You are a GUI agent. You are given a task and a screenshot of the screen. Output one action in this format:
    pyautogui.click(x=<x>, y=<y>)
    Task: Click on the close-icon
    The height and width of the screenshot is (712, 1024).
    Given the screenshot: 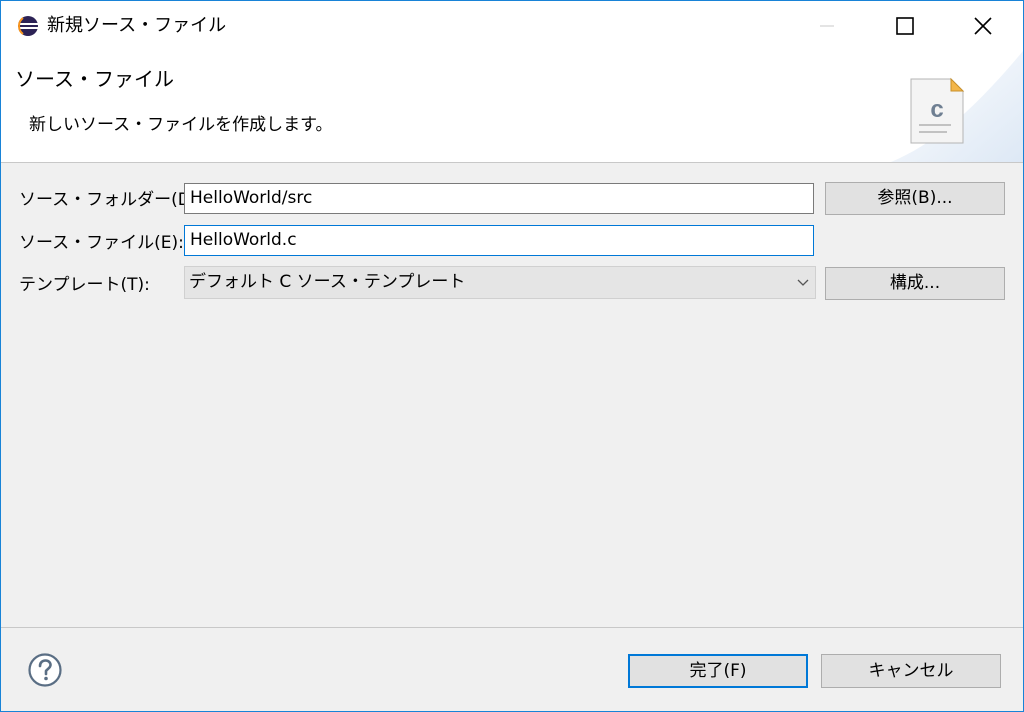 What is the action you would take?
    pyautogui.click(x=983, y=26)
    